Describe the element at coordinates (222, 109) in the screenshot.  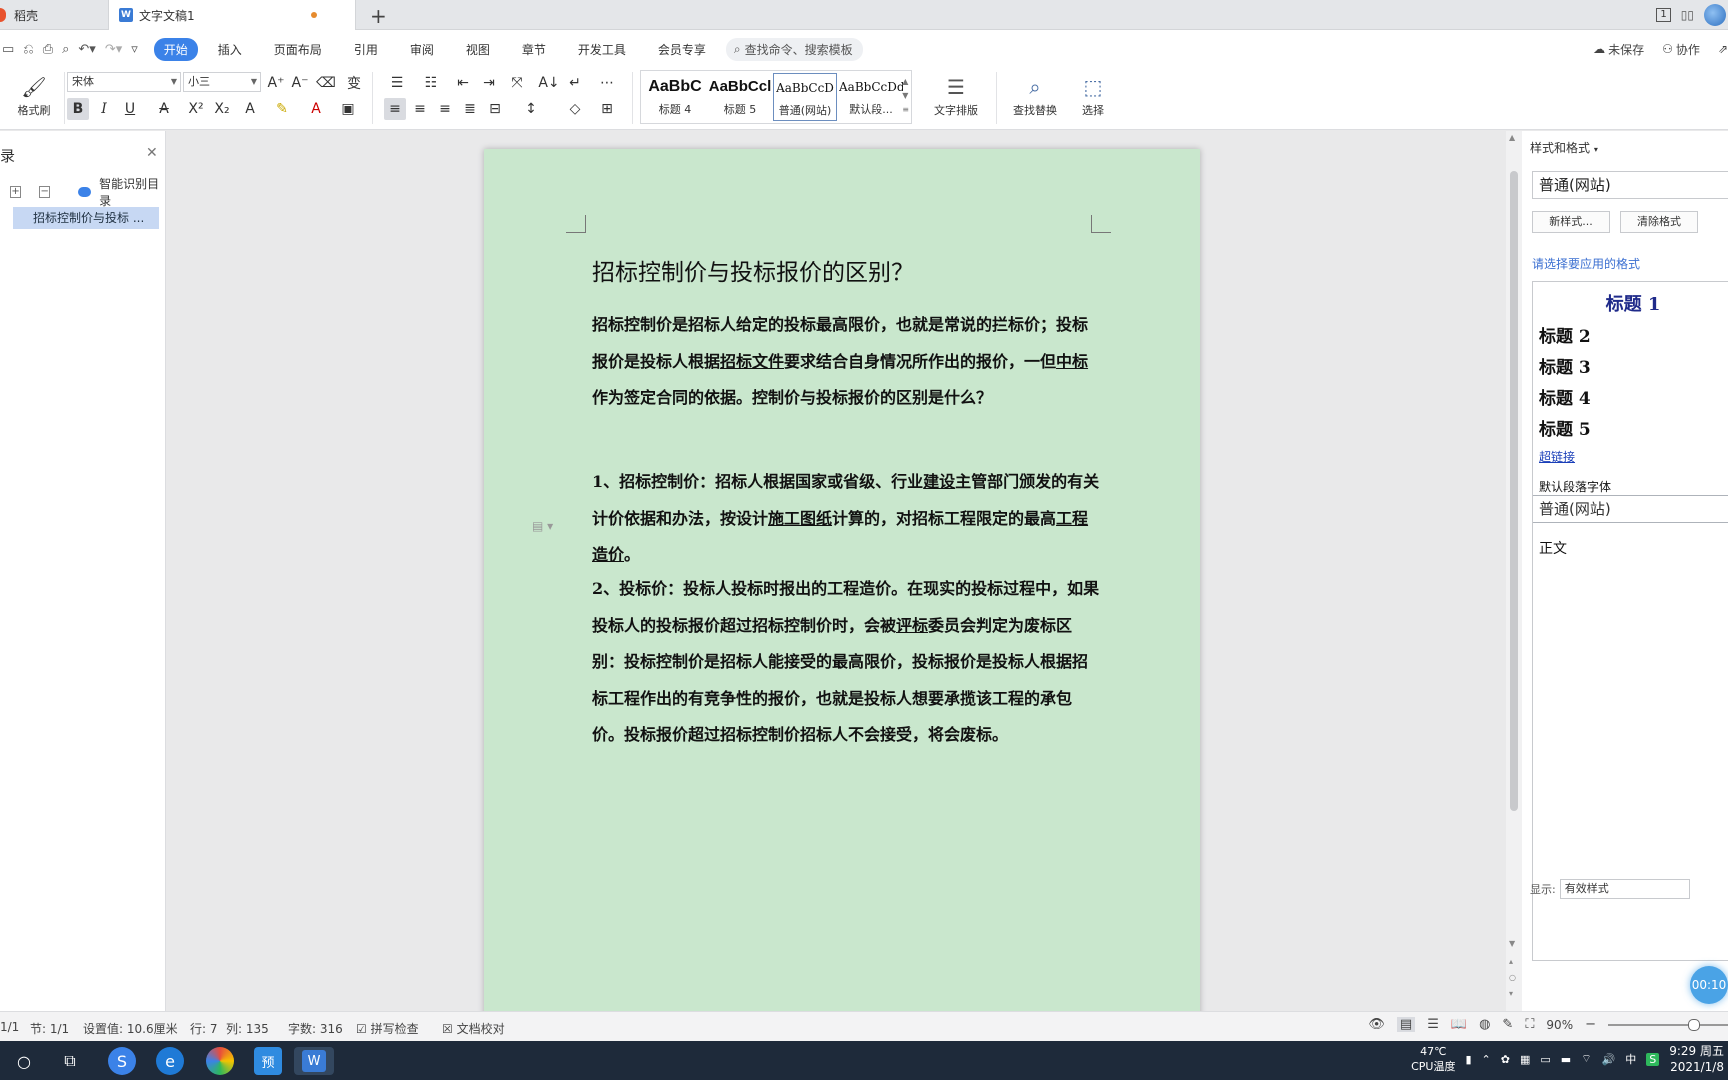
I see `subscript-icon: X₂` at that location.